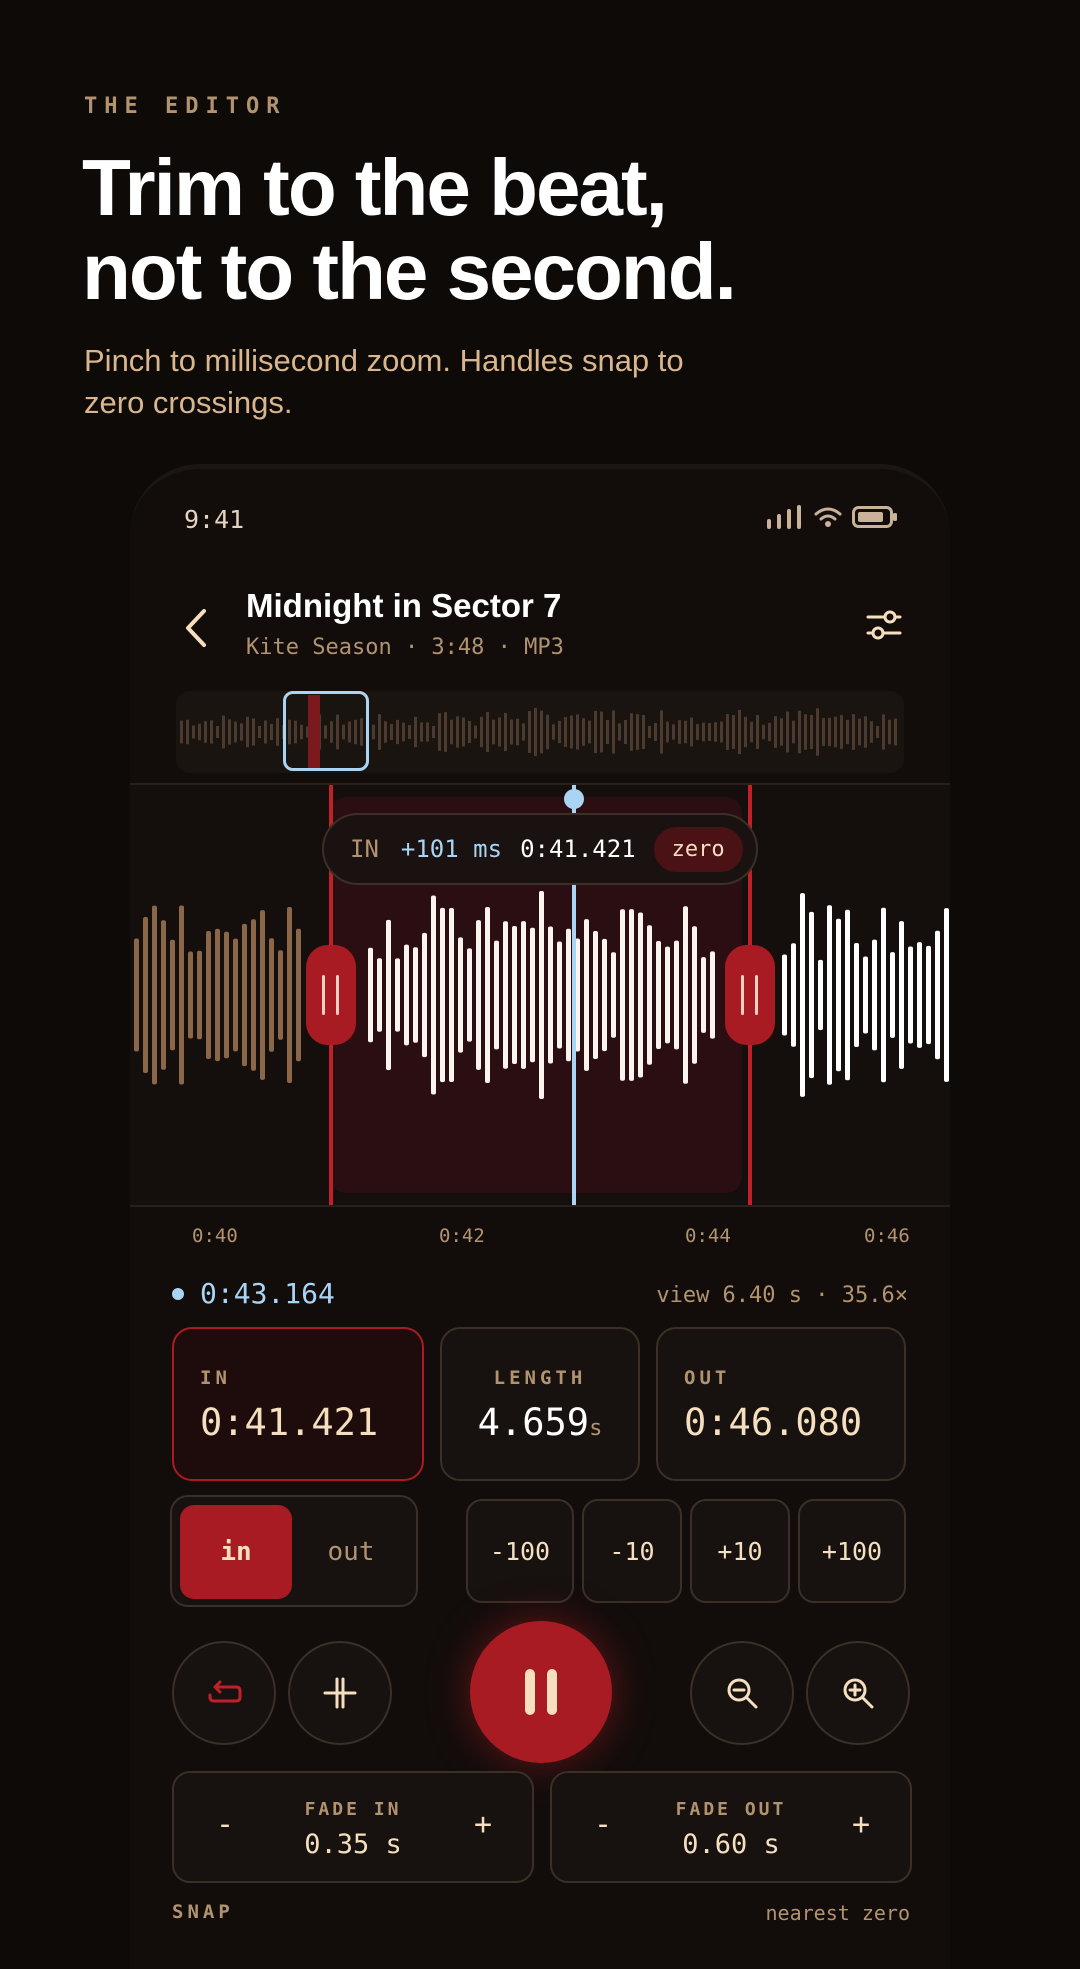  Describe the element at coordinates (351, 1552) in the screenshot. I see `toggle-out: out` at that location.